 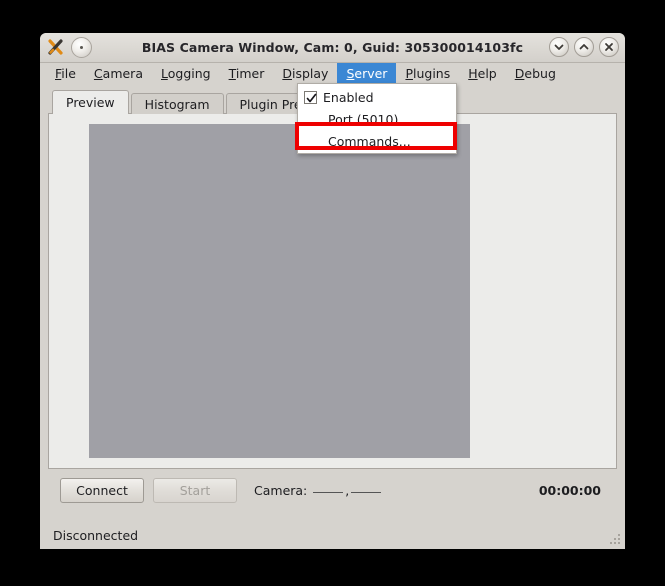 I want to click on menu-camera: Camera, so click(x=118, y=73).